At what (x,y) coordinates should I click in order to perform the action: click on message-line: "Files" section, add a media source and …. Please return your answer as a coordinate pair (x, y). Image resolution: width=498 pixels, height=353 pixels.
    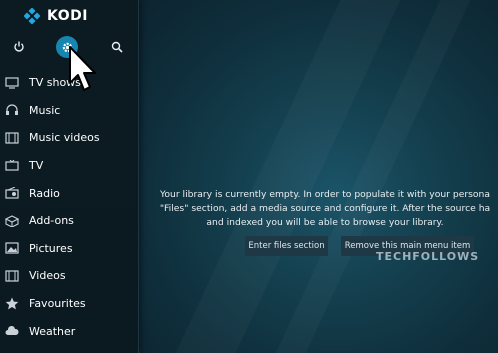
    Looking at the image, I should click on (325, 208).